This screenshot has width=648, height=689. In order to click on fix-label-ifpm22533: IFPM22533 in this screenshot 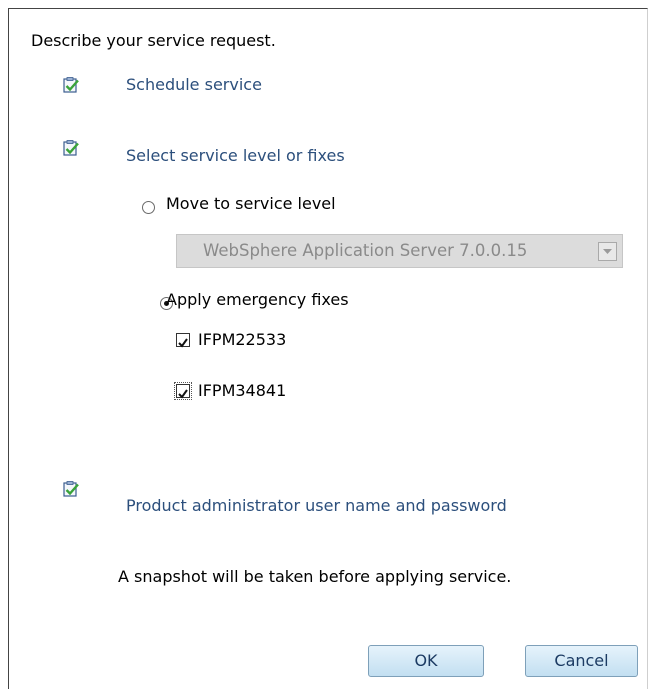, I will do `click(242, 339)`.